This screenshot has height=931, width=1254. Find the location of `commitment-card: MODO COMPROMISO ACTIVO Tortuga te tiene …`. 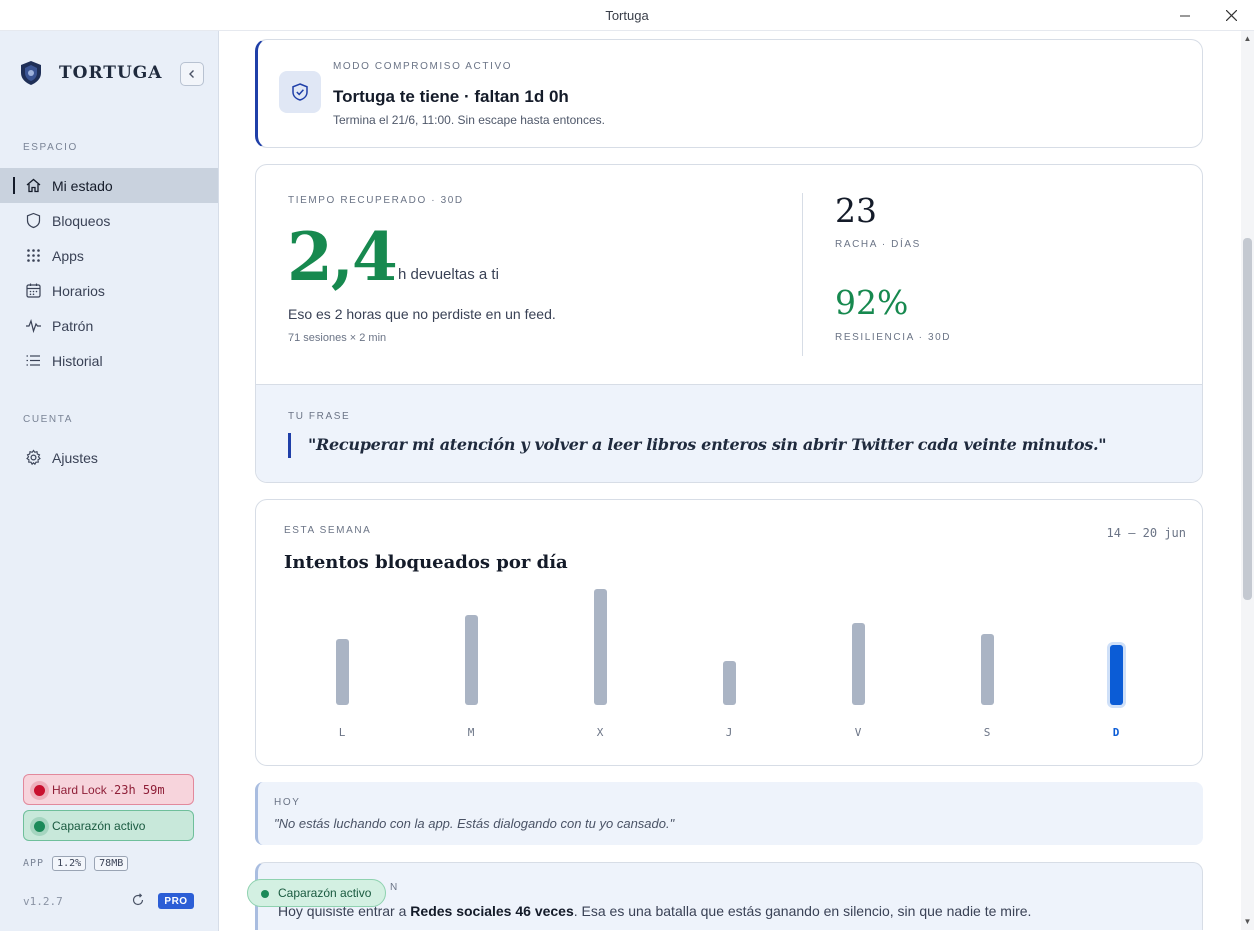

commitment-card: MODO COMPROMISO ACTIVO Tortuga te tiene … is located at coordinates (729, 93).